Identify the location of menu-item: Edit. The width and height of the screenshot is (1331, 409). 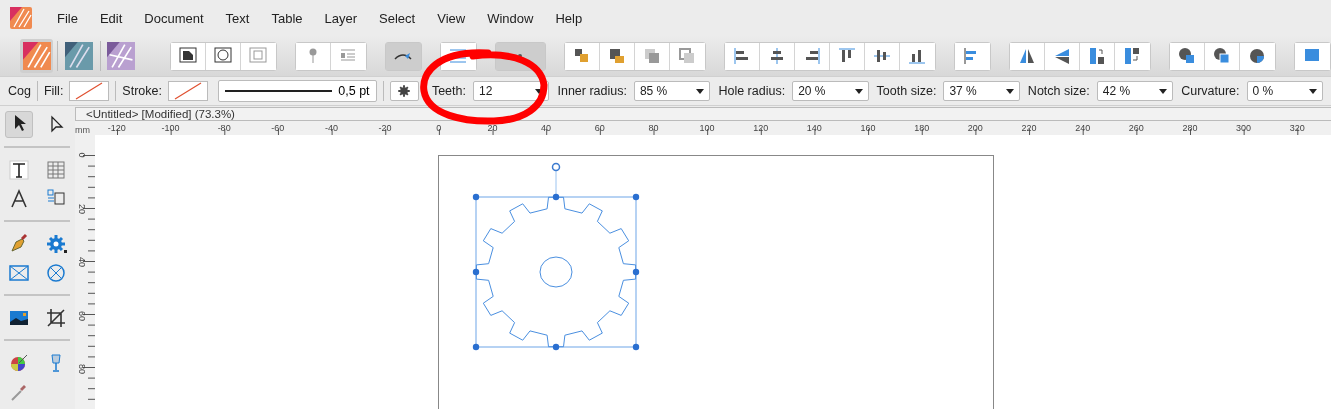
(111, 18).